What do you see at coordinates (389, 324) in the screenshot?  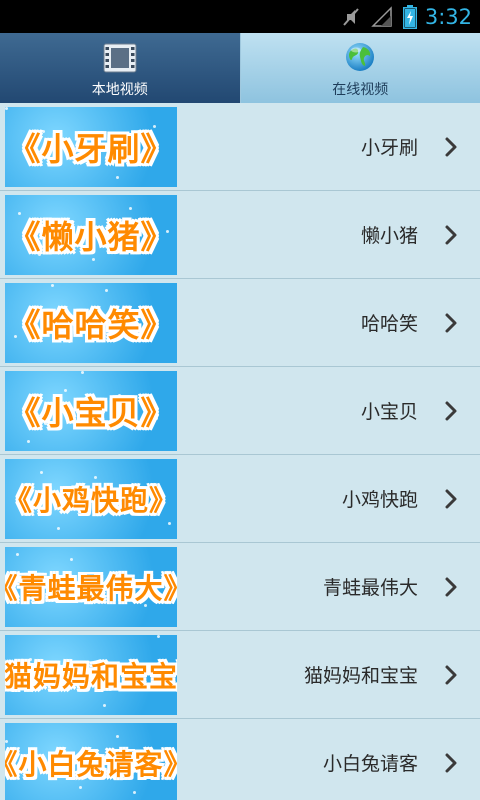 I see `video-title: 哈哈笑` at bounding box center [389, 324].